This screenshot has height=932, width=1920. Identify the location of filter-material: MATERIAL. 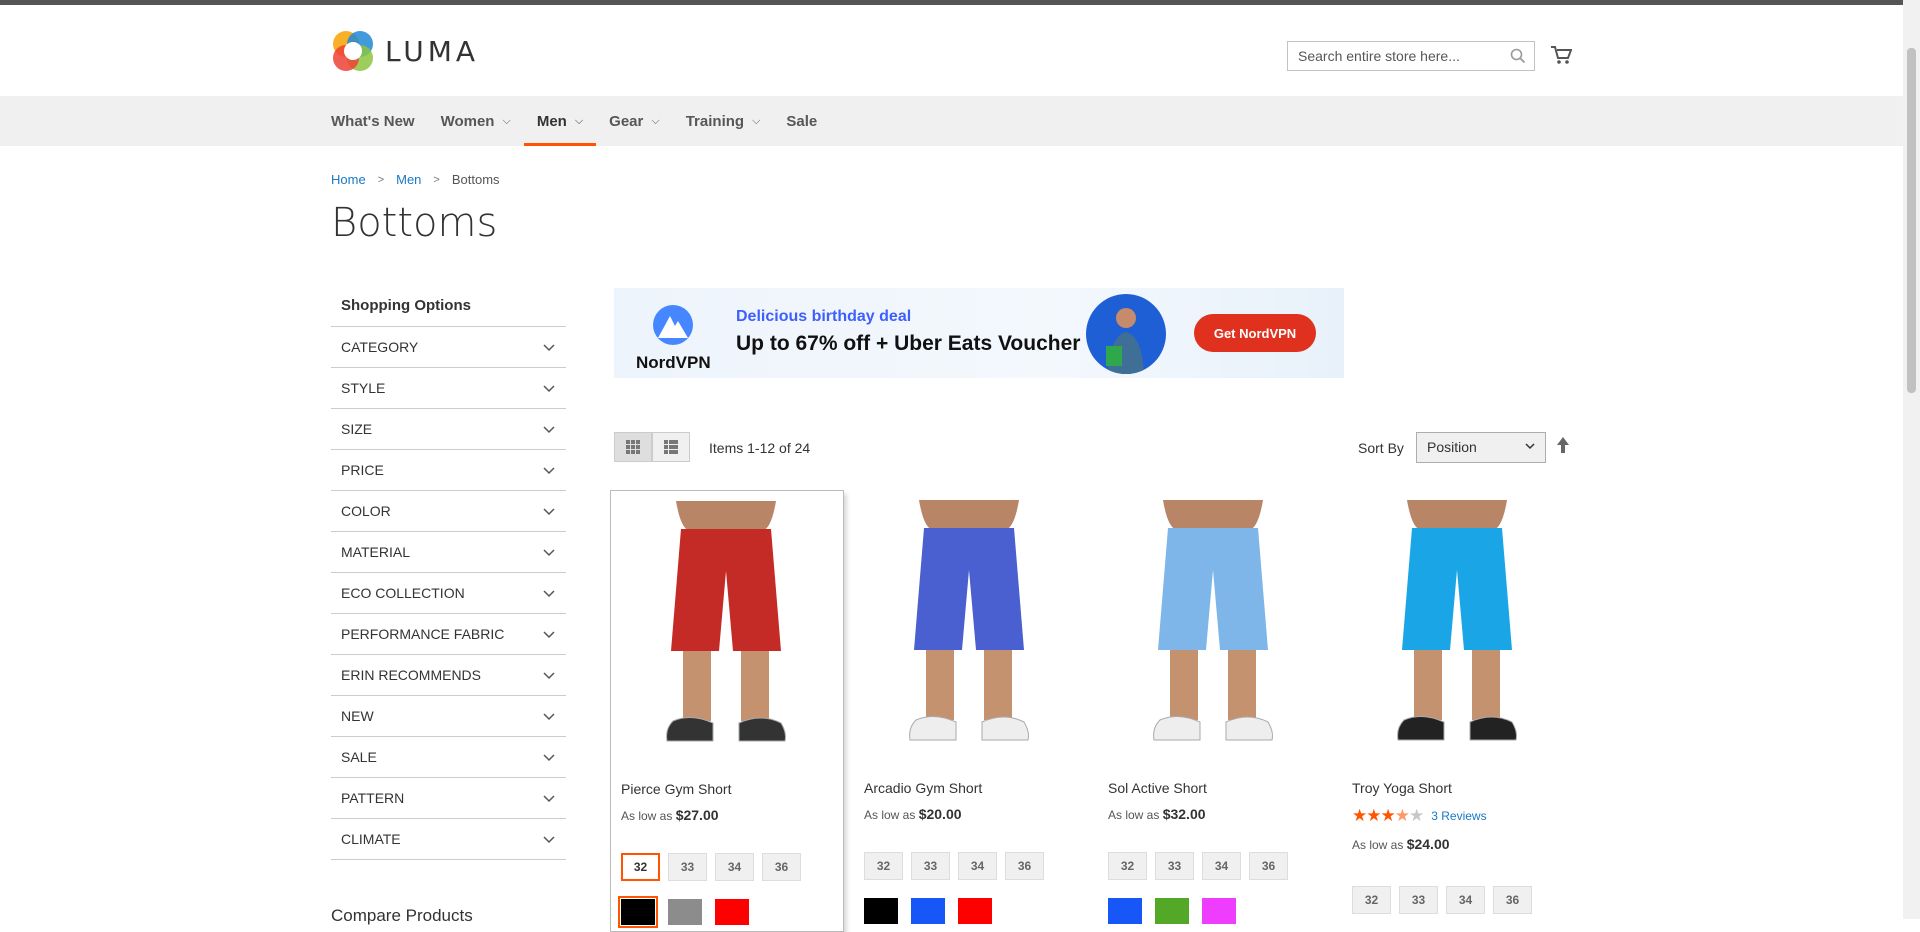
(448, 552).